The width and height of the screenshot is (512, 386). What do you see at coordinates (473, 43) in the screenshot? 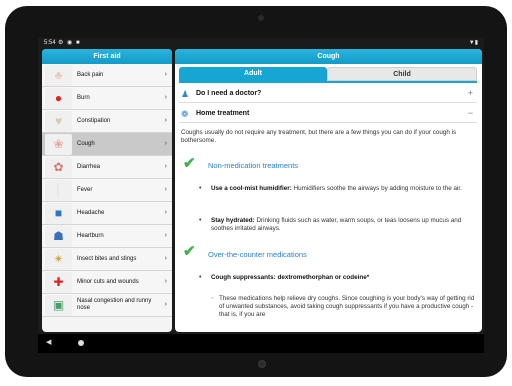
I see `wifi-battery-icon: ▼▮` at bounding box center [473, 43].